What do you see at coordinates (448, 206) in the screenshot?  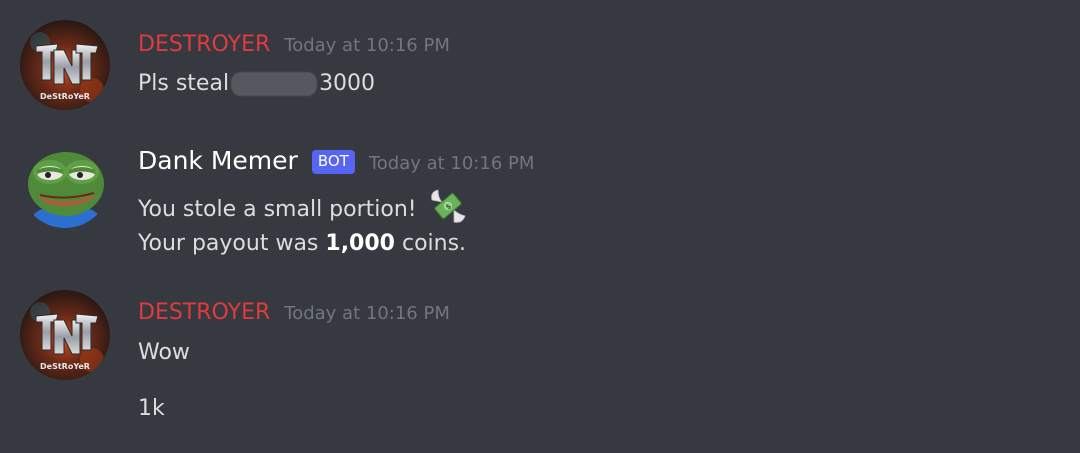 I see `money-with-wings-icon: $` at bounding box center [448, 206].